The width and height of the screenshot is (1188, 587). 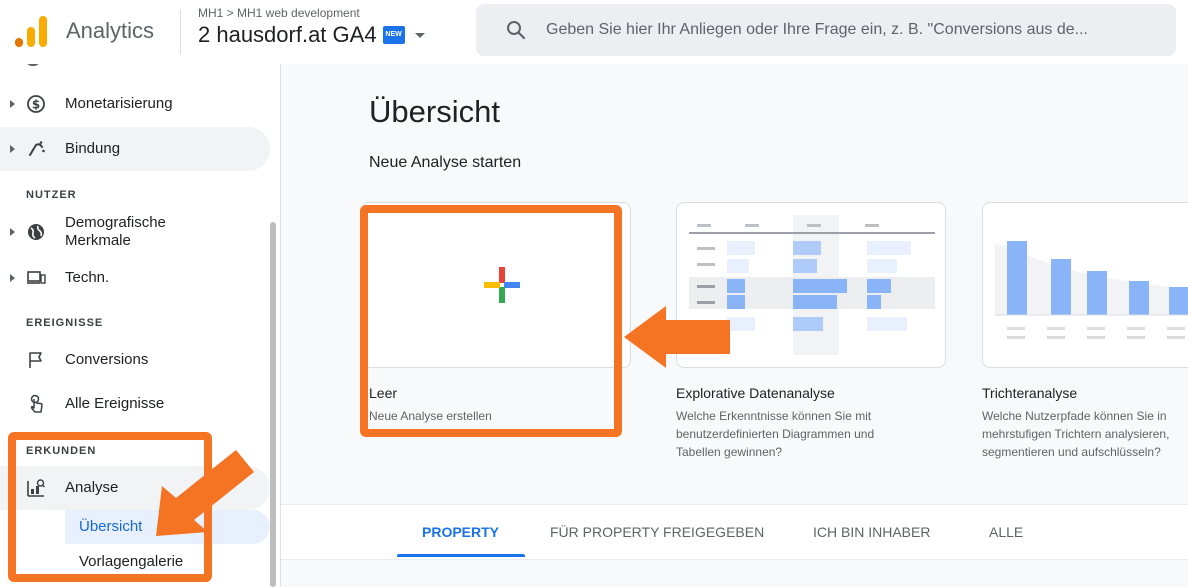 I want to click on card-title: Trichteranalyse, so click(x=1030, y=393).